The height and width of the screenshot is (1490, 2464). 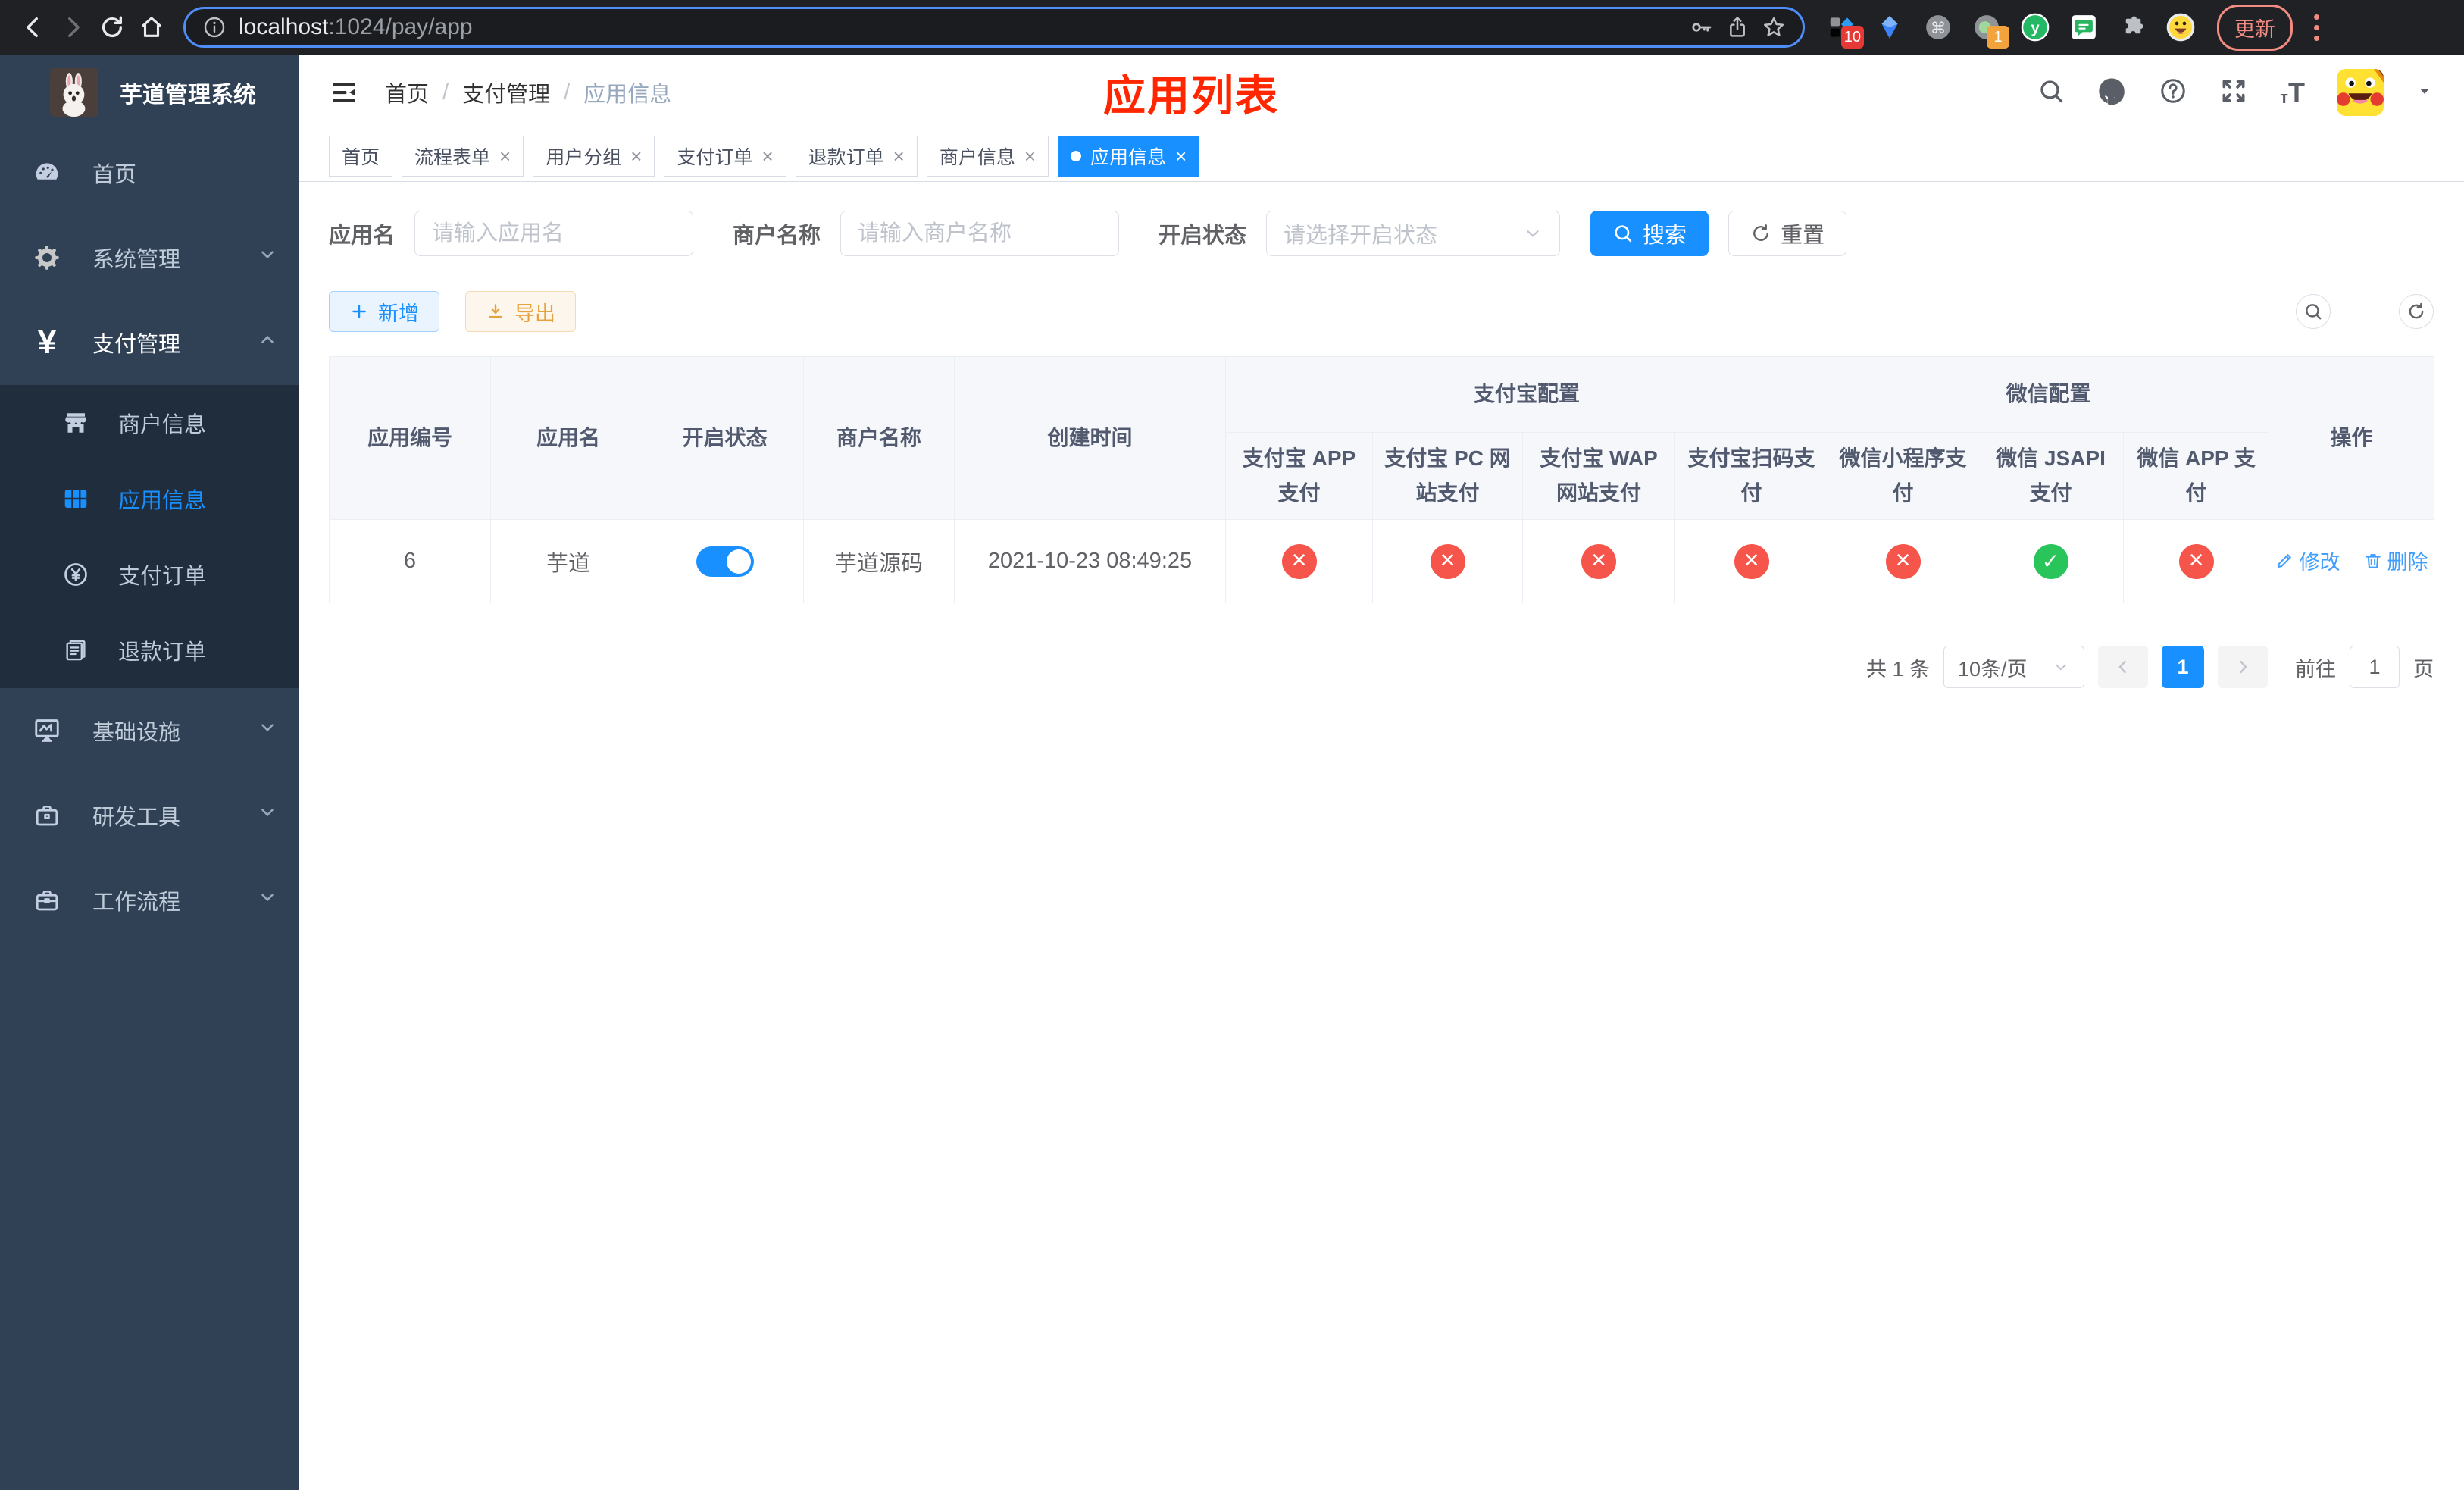 I want to click on github-icon, so click(x=2112, y=93).